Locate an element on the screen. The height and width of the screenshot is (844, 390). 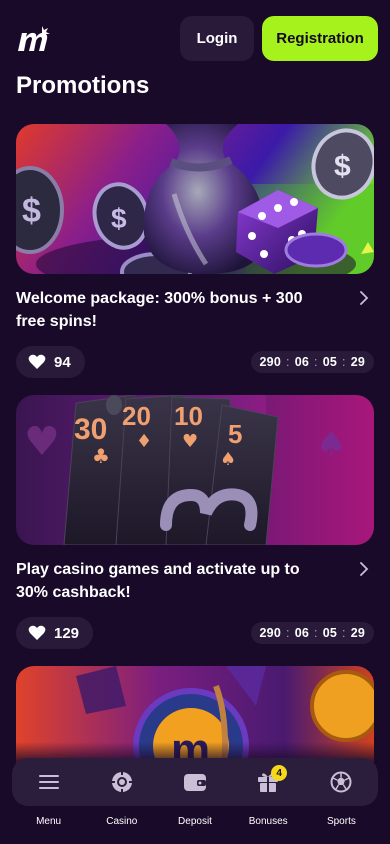
nav-item-sports: Sports is located at coordinates (341, 798).